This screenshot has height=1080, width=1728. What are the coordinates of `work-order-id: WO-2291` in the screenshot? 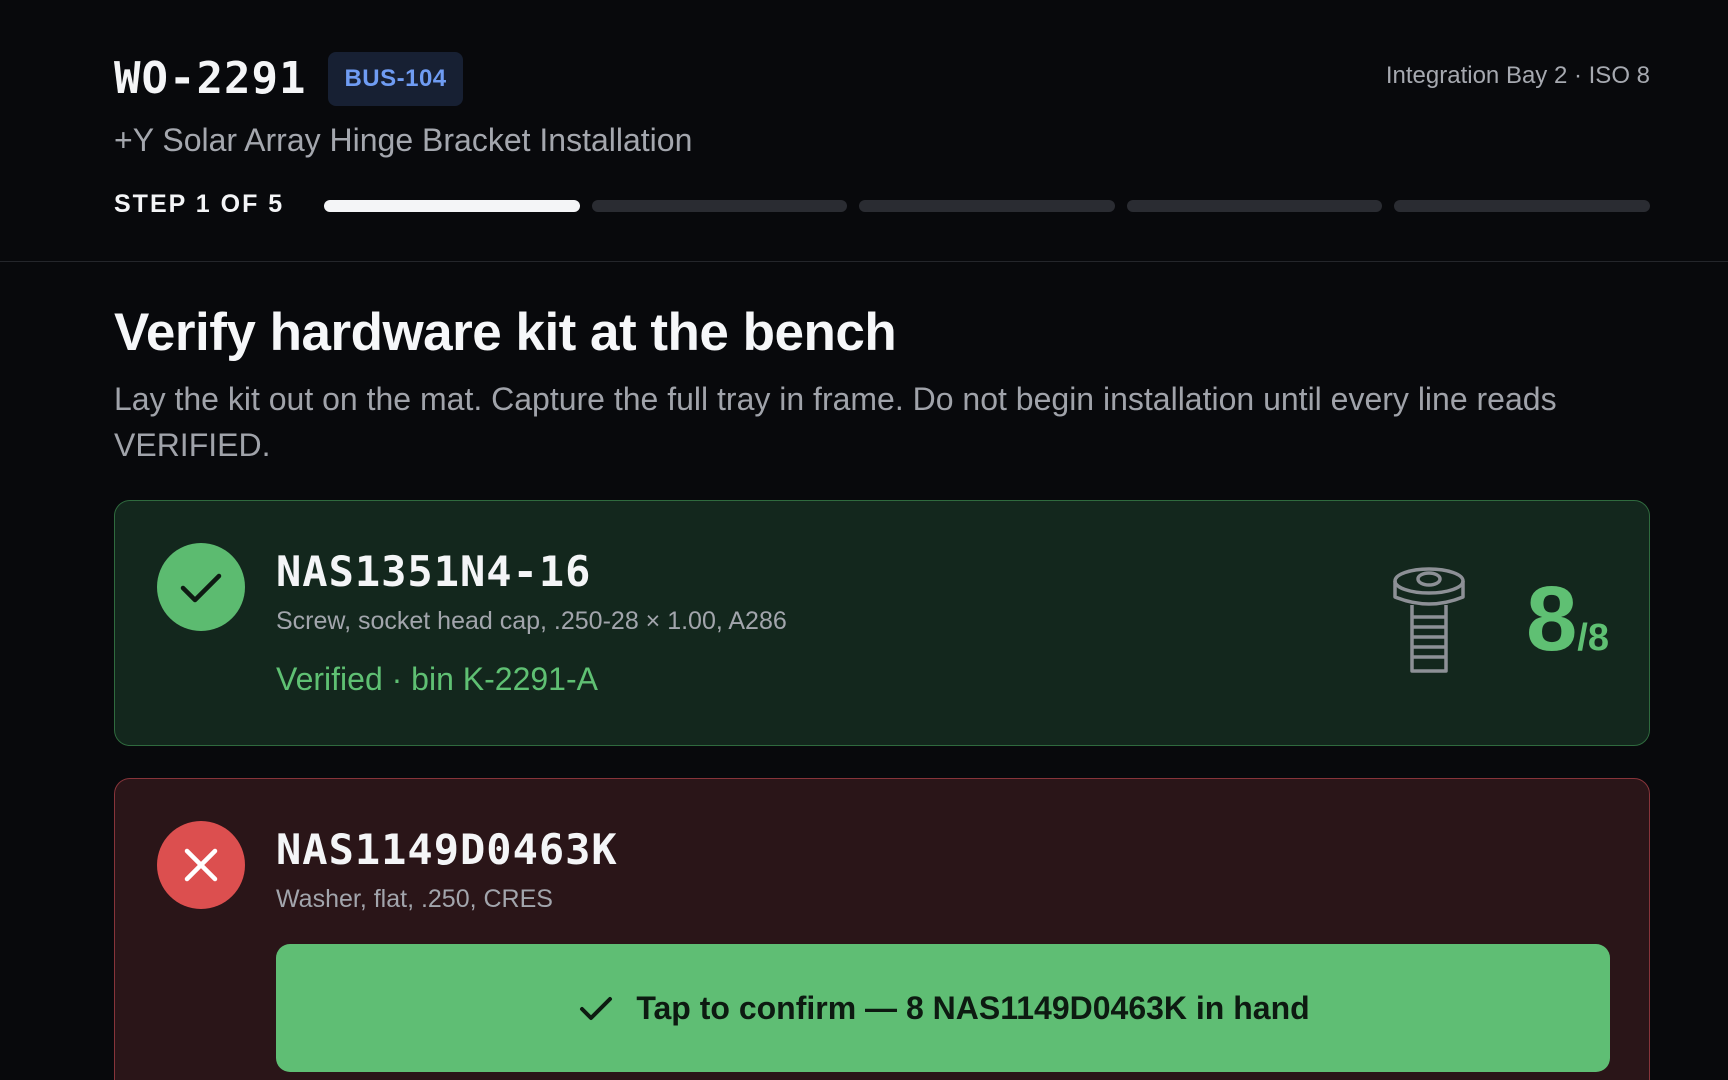 It's located at (210, 78).